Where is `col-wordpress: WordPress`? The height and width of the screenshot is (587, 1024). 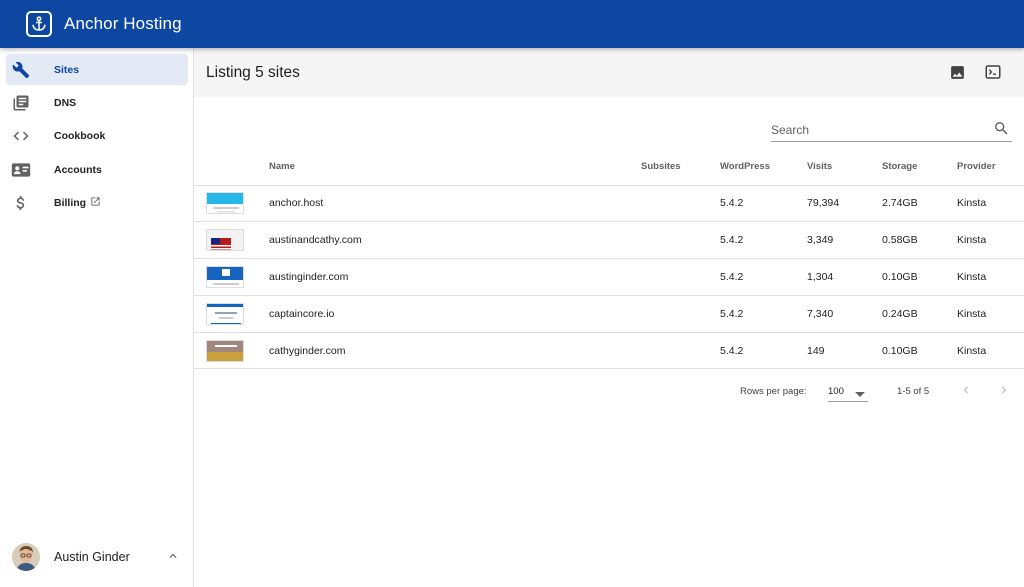
col-wordpress: WordPress is located at coordinates (763, 167).